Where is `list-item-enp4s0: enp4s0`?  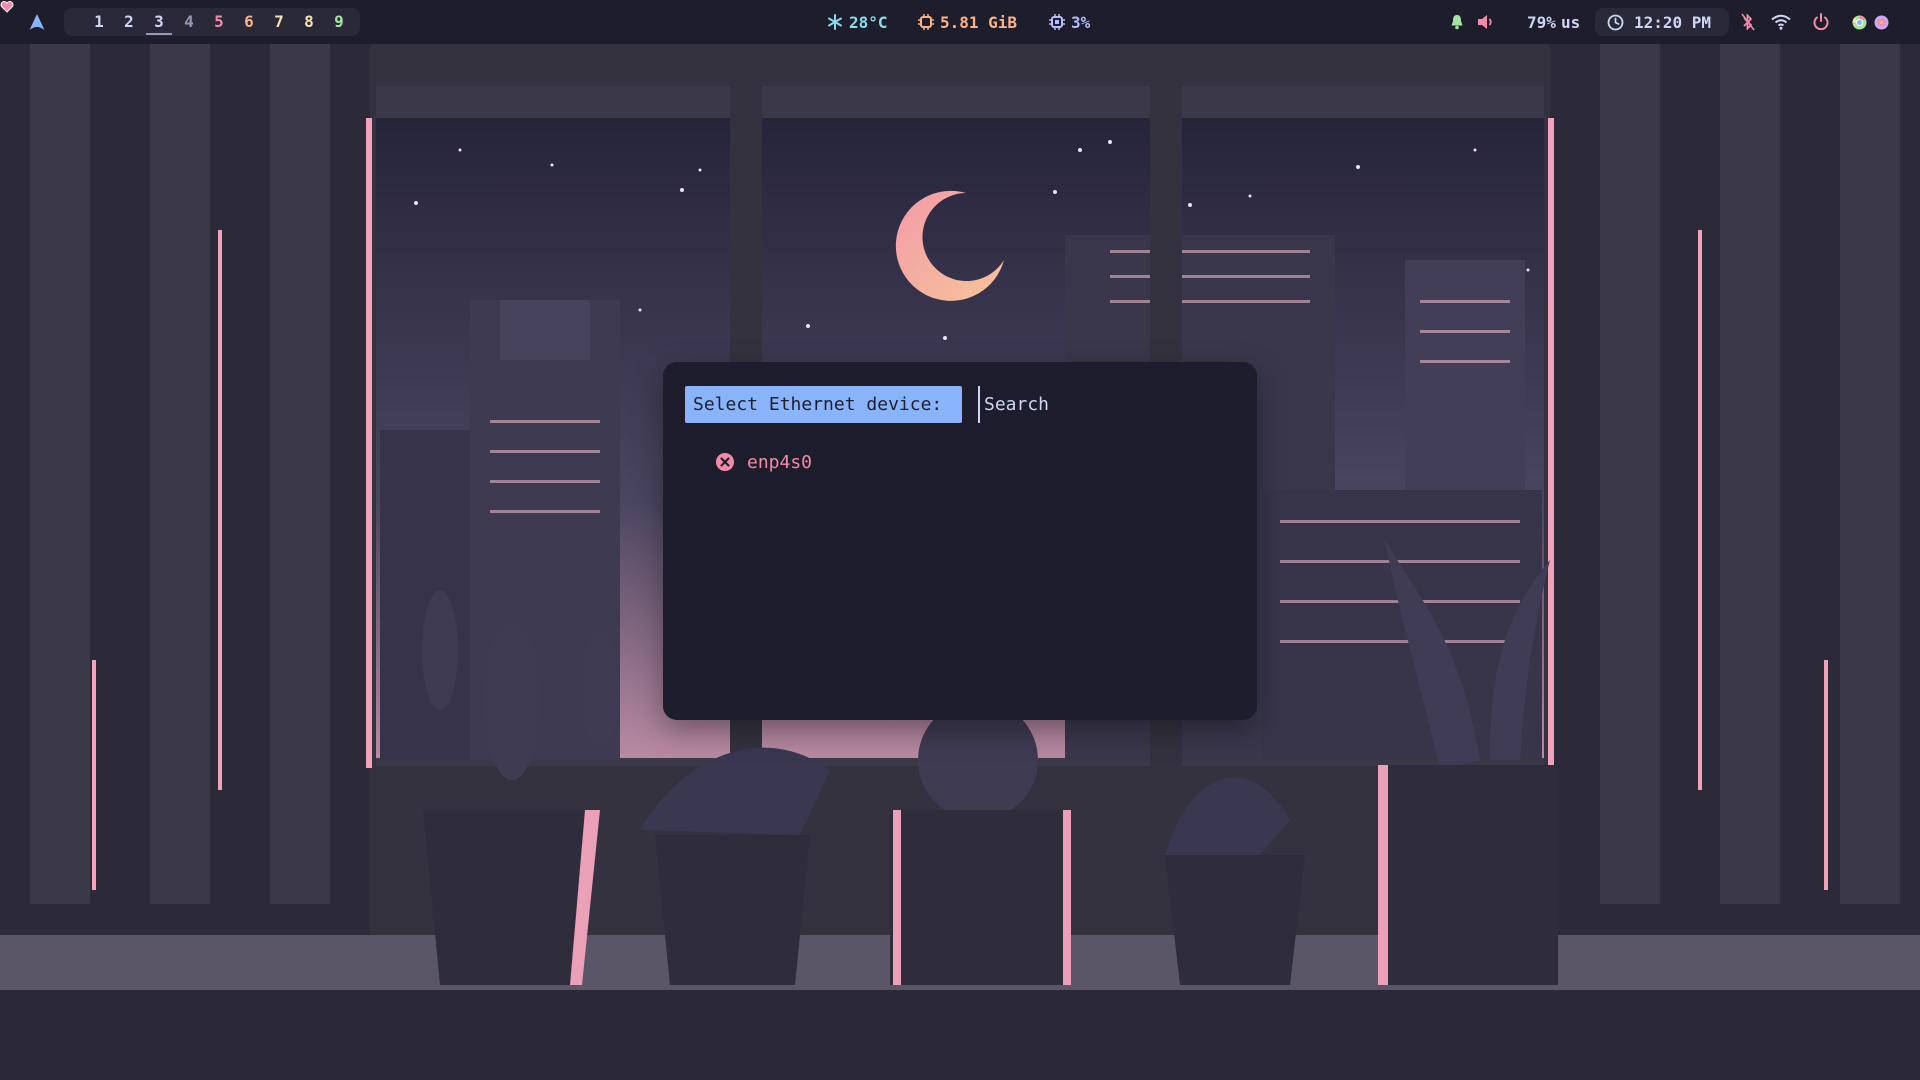
list-item-enp4s0: enp4s0 is located at coordinates (763, 462).